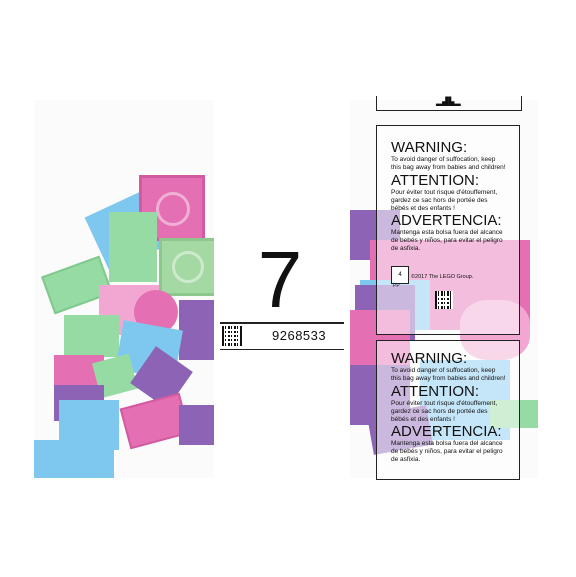 This screenshot has height=577, width=576. I want to click on attention-title-2: ATTENTION:, so click(435, 391).